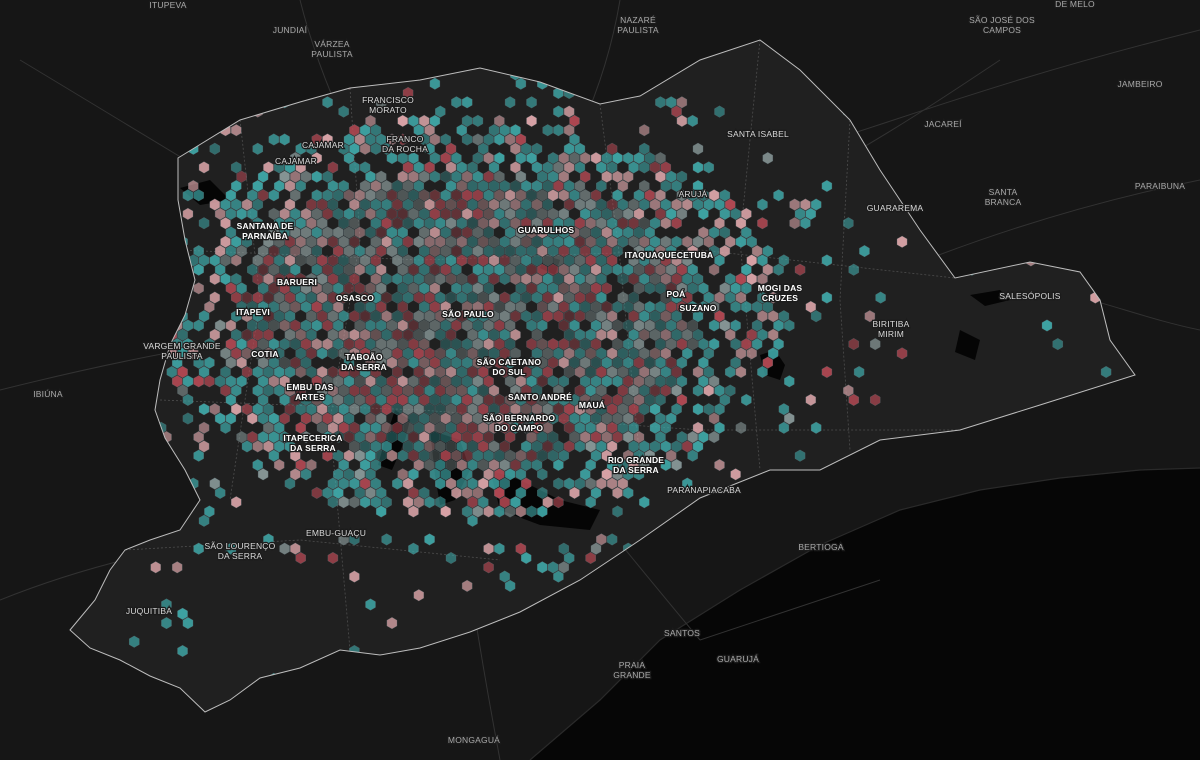 The height and width of the screenshot is (760, 1200). Describe the element at coordinates (638, 25) in the screenshot. I see `label-nazare-paulista: NAZARÉ PAULISTA` at that location.